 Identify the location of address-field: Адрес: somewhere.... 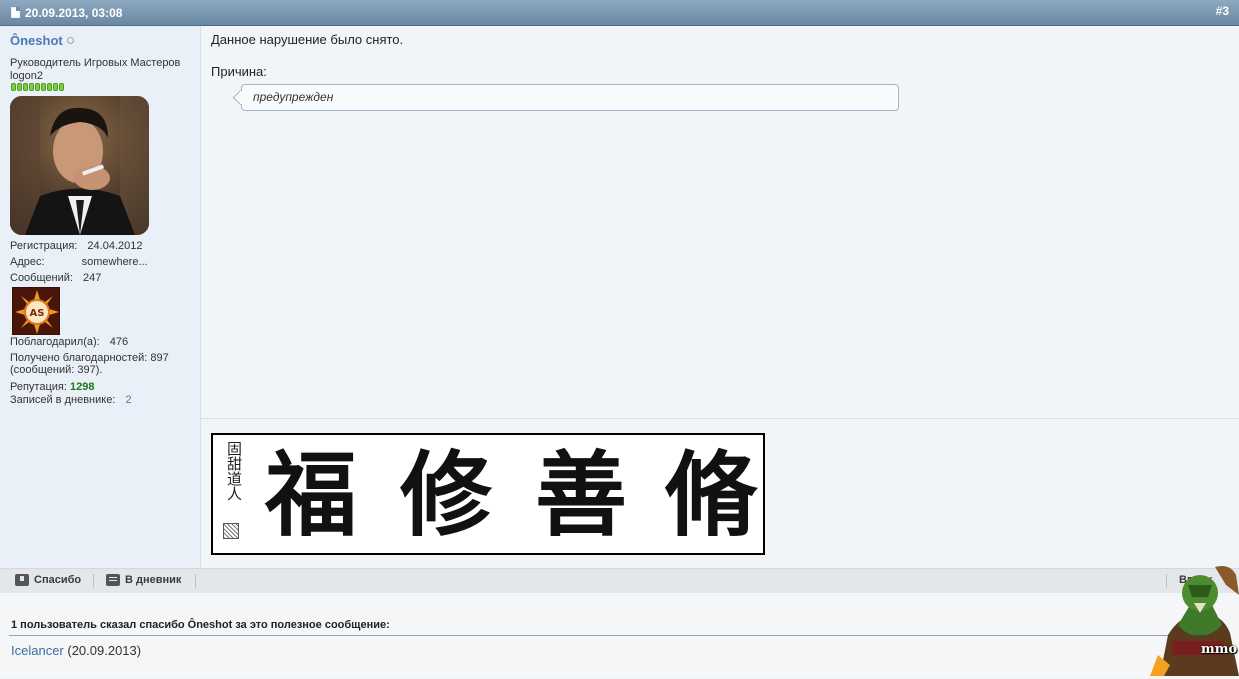
(79, 262).